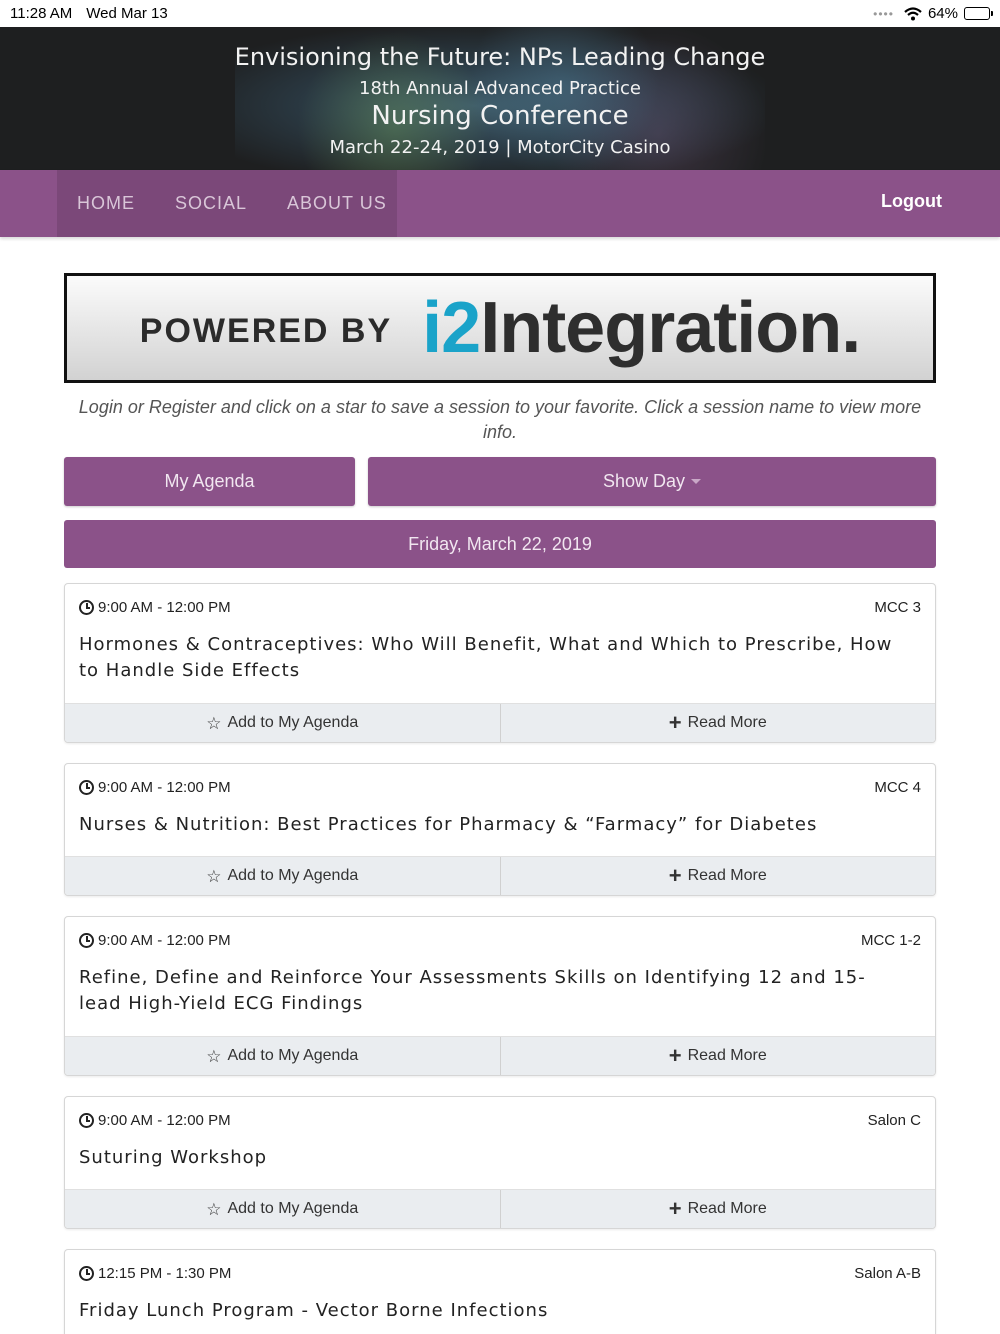 The height and width of the screenshot is (1334, 1000). What do you see at coordinates (500, 88) in the screenshot?
I see `banner-subtitle: 18th Annual Advanced Practice` at bounding box center [500, 88].